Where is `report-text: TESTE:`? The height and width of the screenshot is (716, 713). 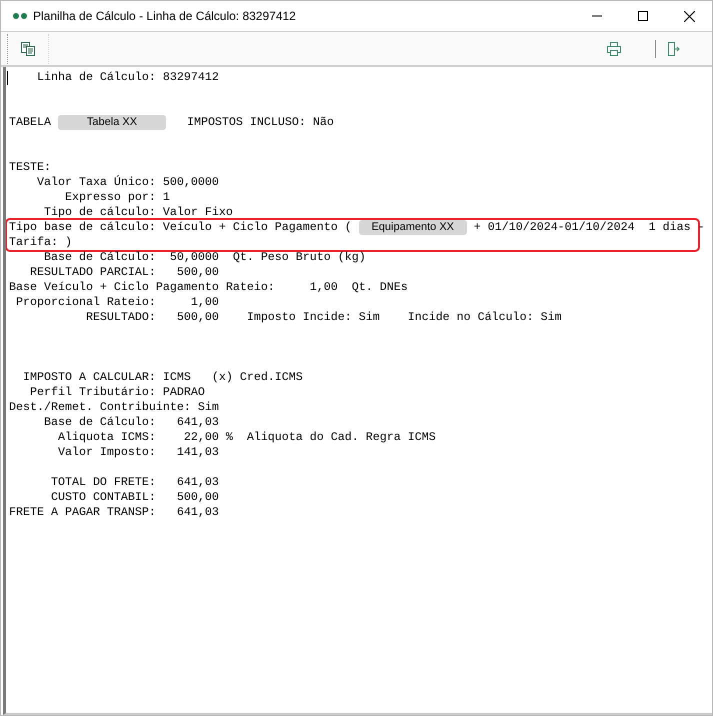
report-text: TESTE: is located at coordinates (30, 167).